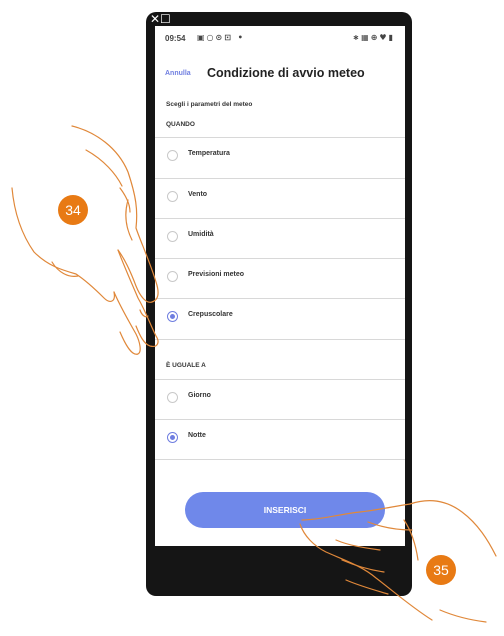  Describe the element at coordinates (73, 210) in the screenshot. I see `step-badge-34: 34` at that location.